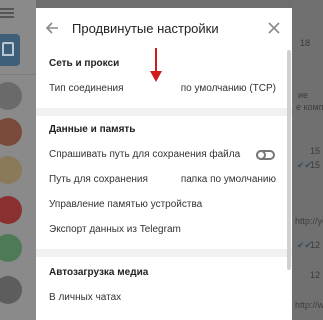  Describe the element at coordinates (309, 305) in the screenshot. I see `chat-snippet: http://www` at that location.